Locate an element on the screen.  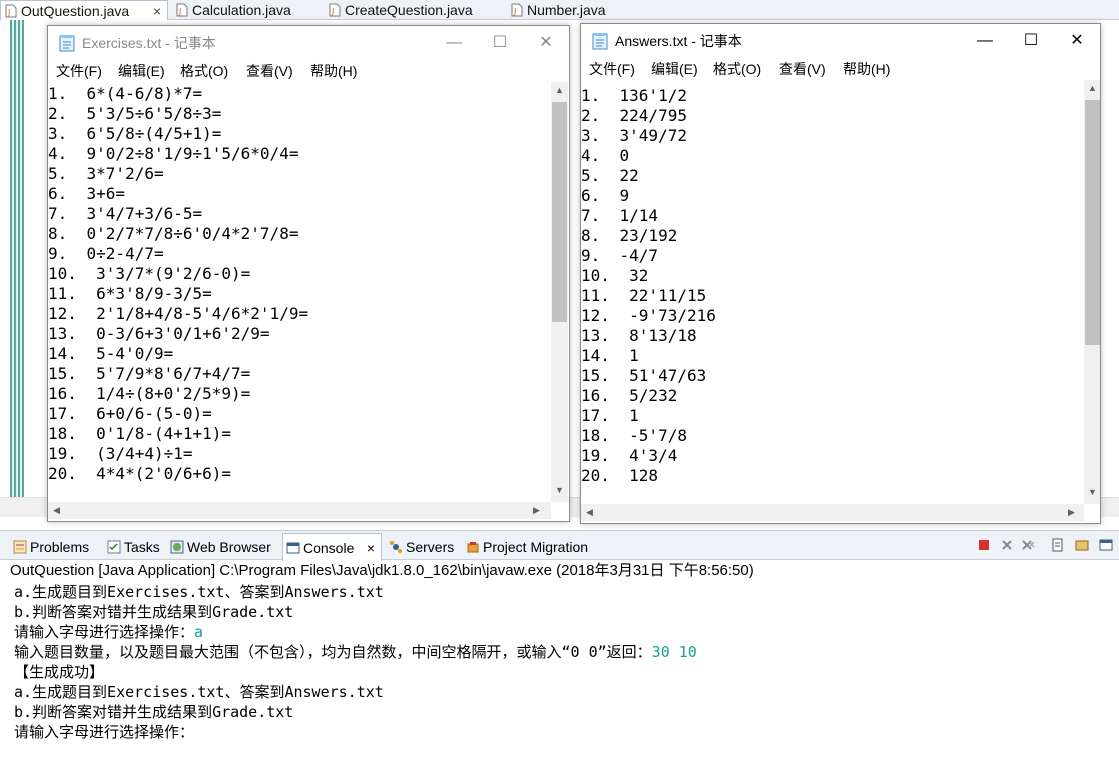
scroll-lock-icon is located at coordinates (1058, 545).